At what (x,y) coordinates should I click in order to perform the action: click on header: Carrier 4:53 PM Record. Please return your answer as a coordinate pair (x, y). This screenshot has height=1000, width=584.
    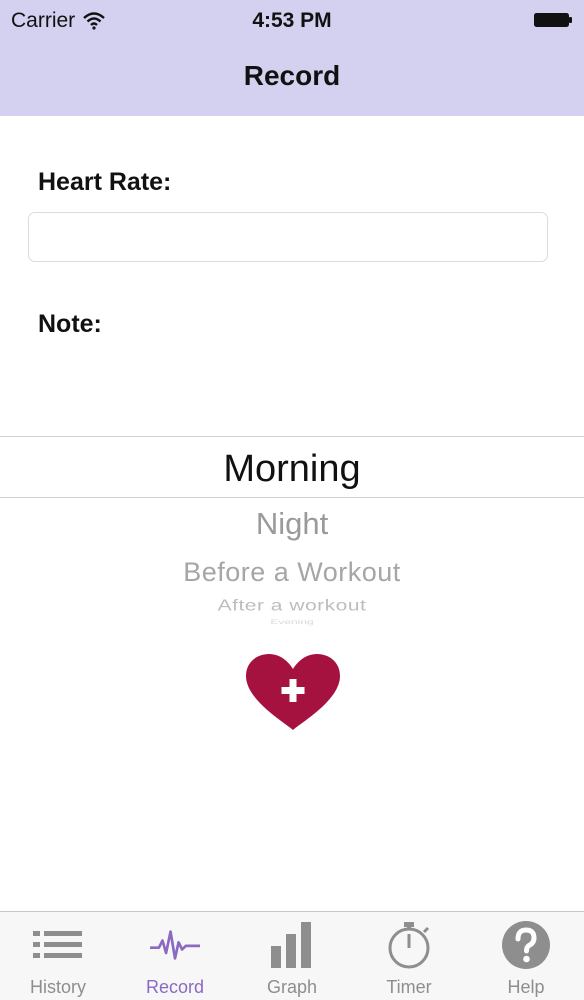
    Looking at the image, I should click on (292, 58).